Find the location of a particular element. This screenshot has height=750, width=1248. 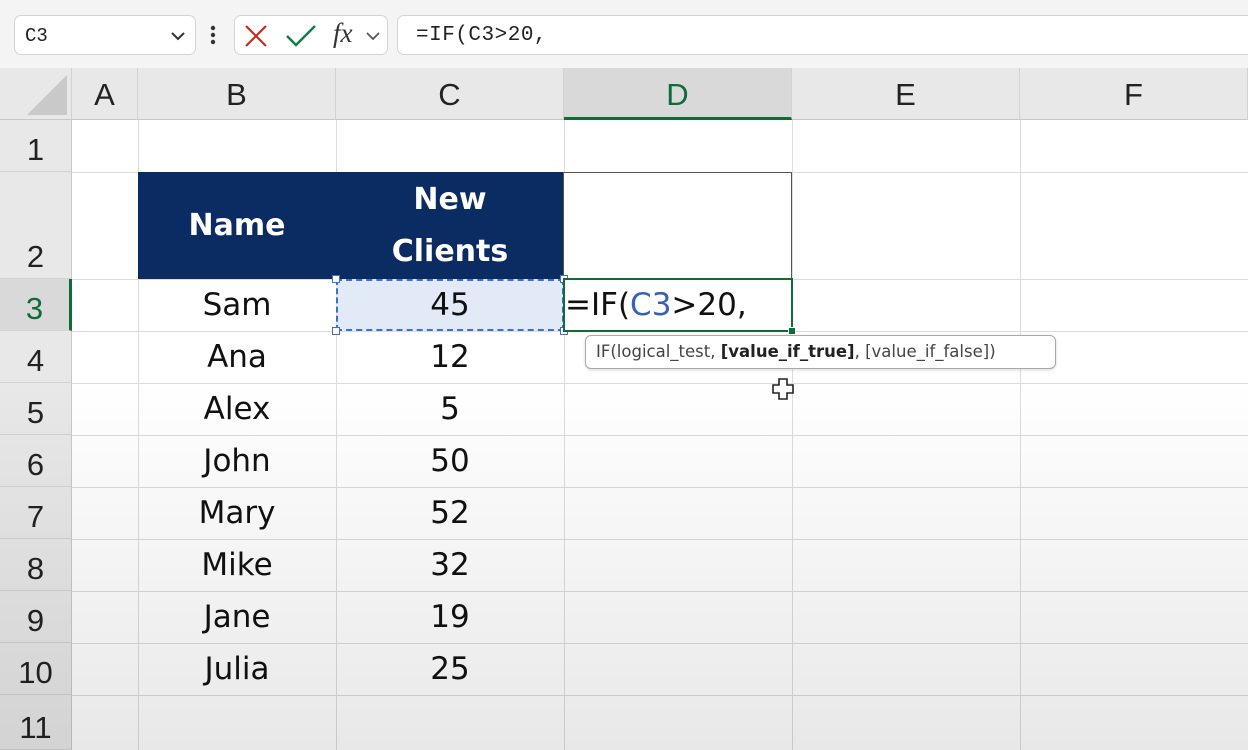

column-header-f: F is located at coordinates (1134, 94).